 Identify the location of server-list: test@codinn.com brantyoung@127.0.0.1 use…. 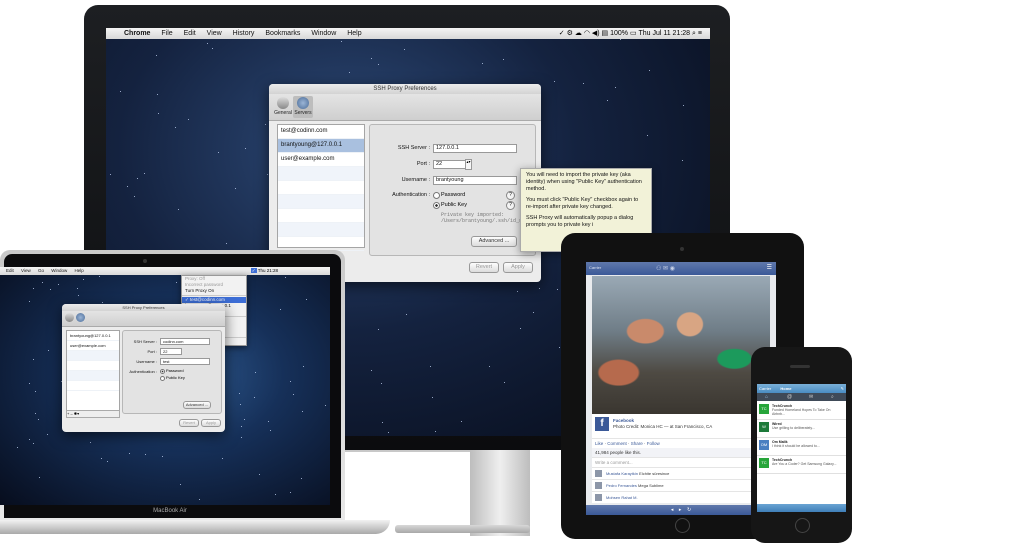
(321, 187).